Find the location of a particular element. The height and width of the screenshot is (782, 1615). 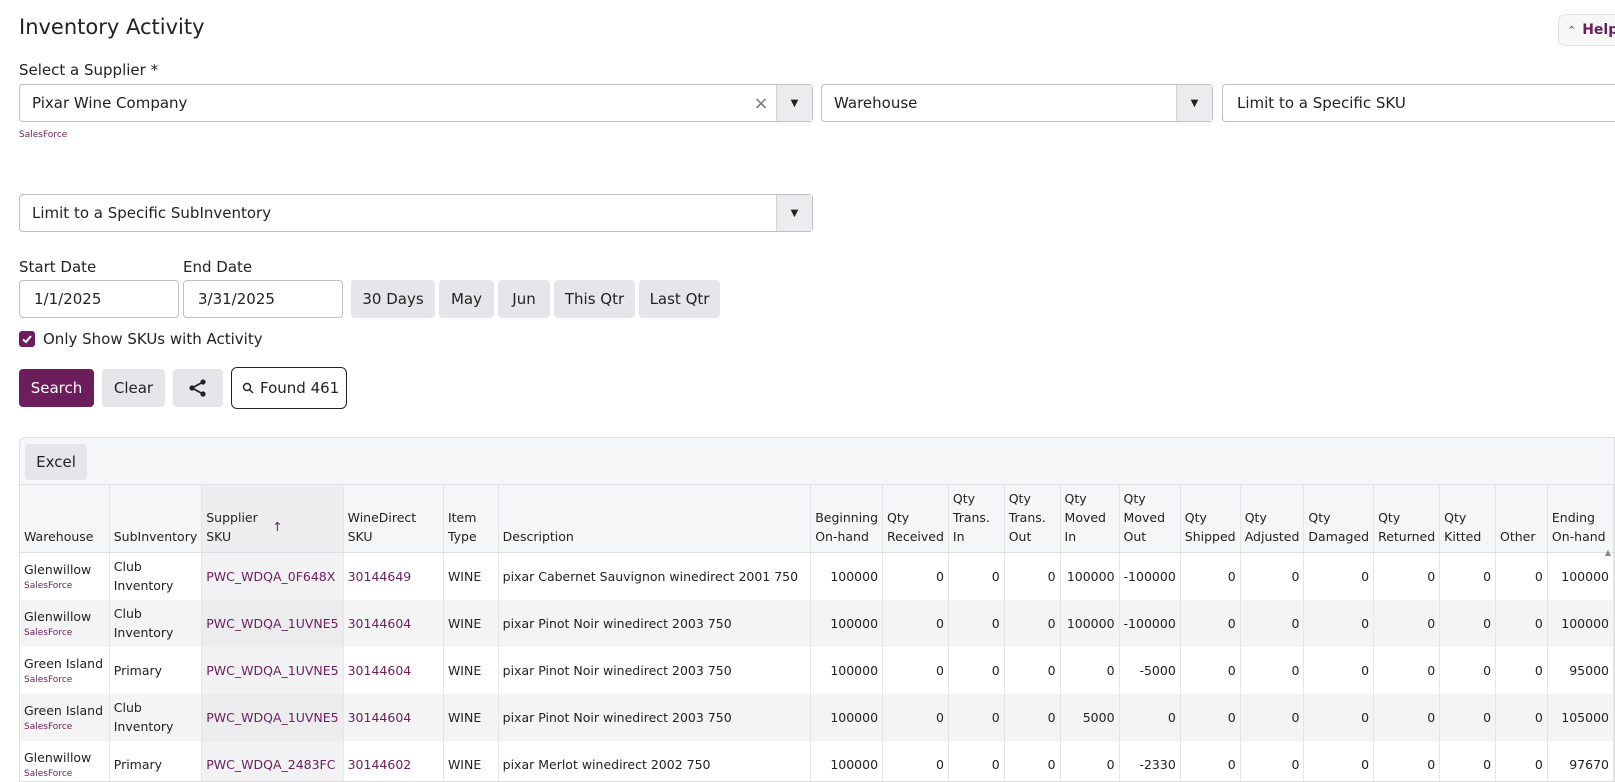

cell-subinventory: Primary is located at coordinates (156, 670).